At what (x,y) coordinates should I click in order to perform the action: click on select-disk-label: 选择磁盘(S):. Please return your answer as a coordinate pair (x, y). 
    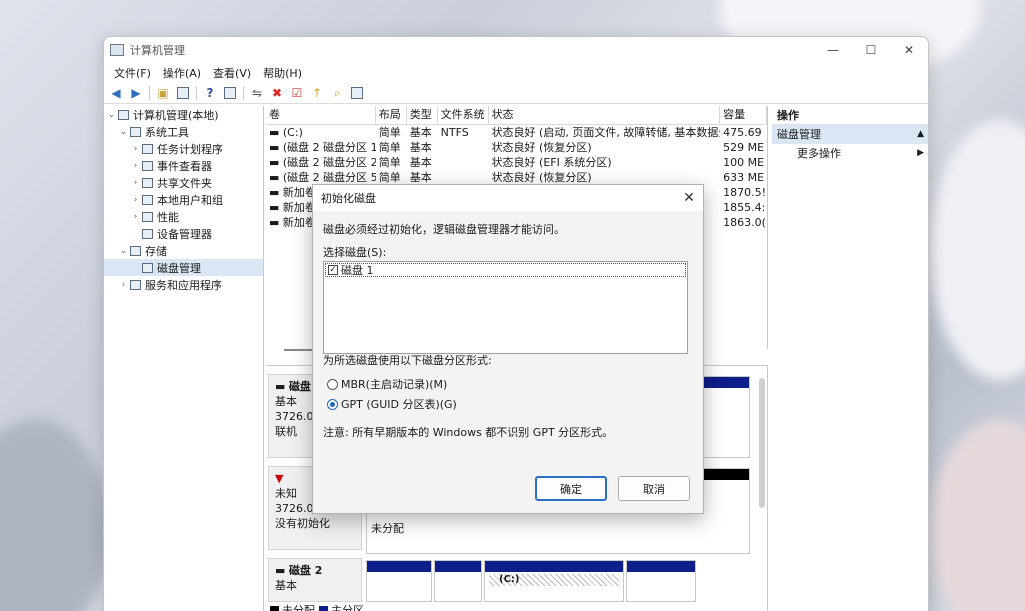
    Looking at the image, I should click on (355, 252).